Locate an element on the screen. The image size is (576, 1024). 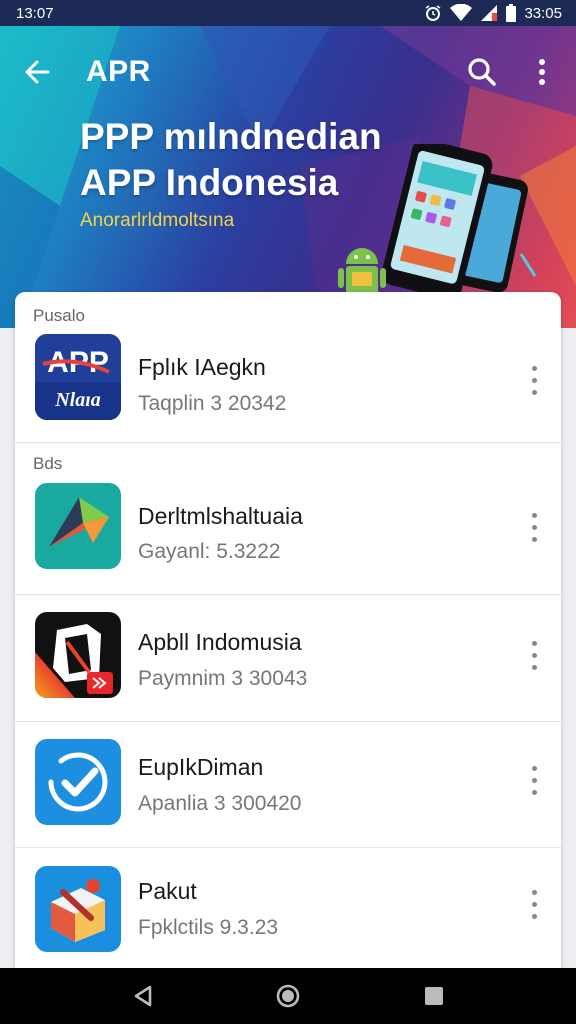
status-bar: 13:07 33:05 is located at coordinates (288, 13).